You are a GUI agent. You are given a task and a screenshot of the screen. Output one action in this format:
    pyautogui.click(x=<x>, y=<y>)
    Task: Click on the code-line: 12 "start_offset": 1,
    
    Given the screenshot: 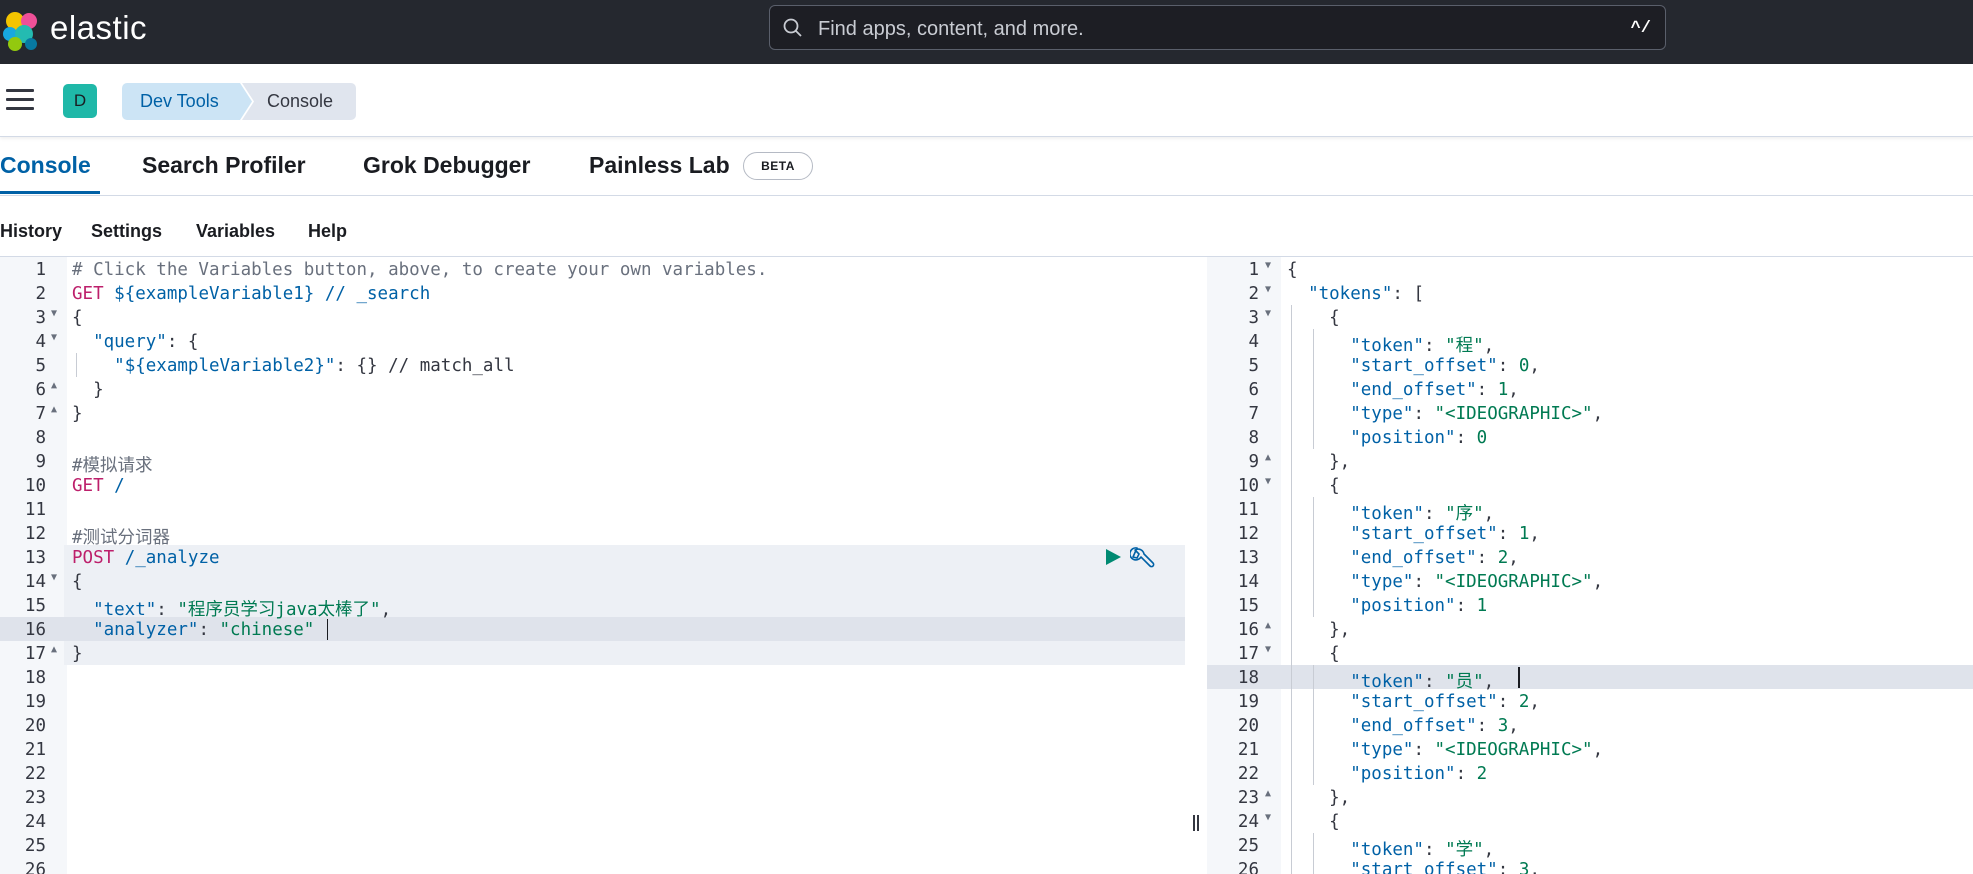 What is the action you would take?
    pyautogui.click(x=1590, y=533)
    